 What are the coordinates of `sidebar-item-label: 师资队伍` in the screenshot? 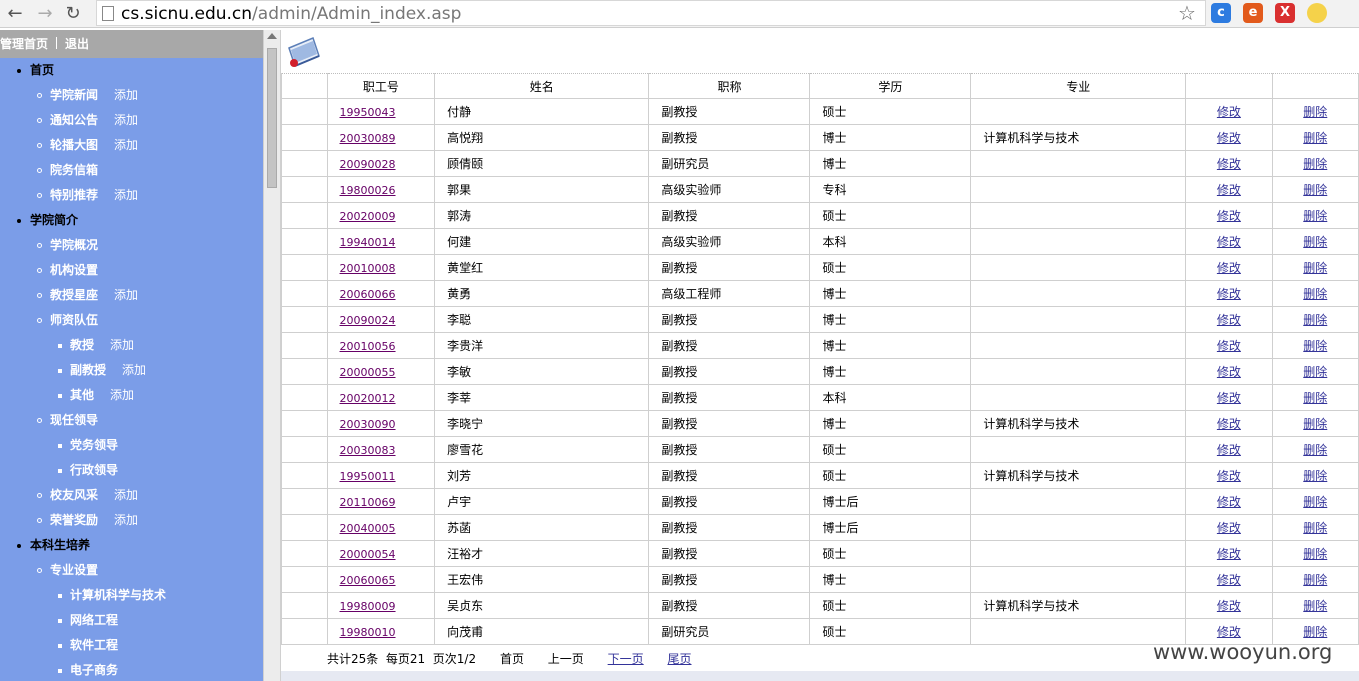 It's located at (74, 320).